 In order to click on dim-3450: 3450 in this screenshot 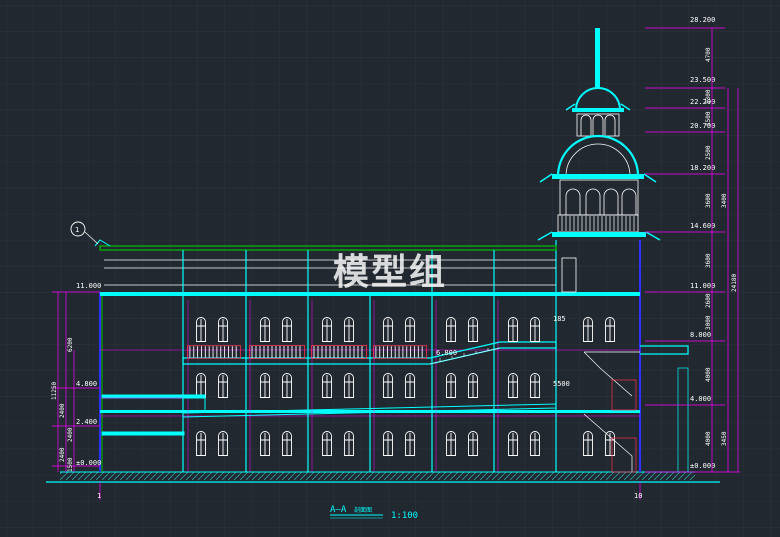, I will do `click(724, 438)`.